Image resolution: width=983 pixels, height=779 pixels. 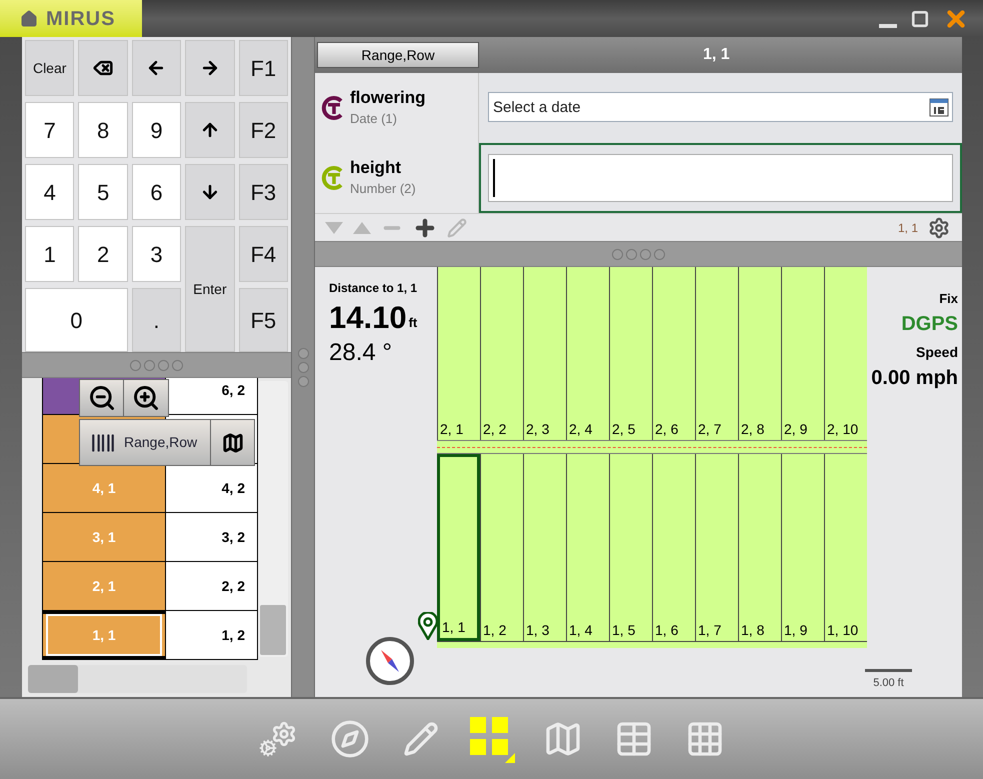 What do you see at coordinates (673, 353) in the screenshot?
I see `plot-cell: 2, 6` at bounding box center [673, 353].